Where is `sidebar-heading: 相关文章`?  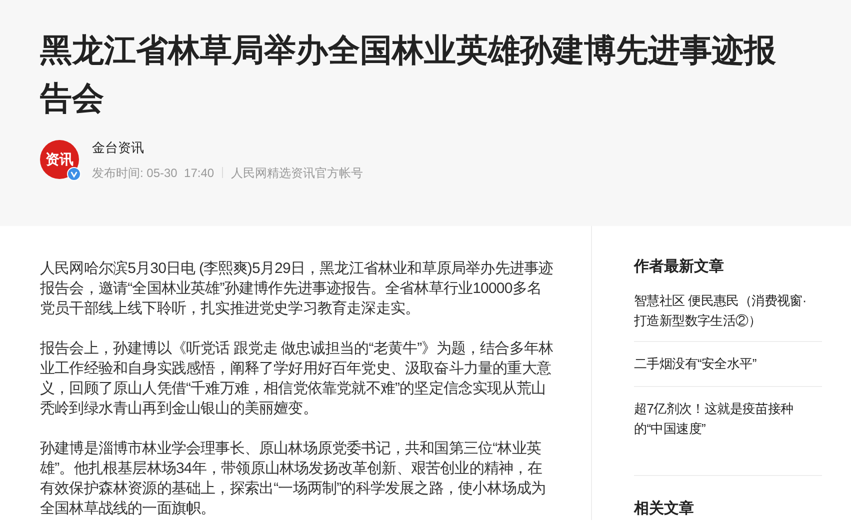
sidebar-heading: 相关文章 is located at coordinates (664, 508).